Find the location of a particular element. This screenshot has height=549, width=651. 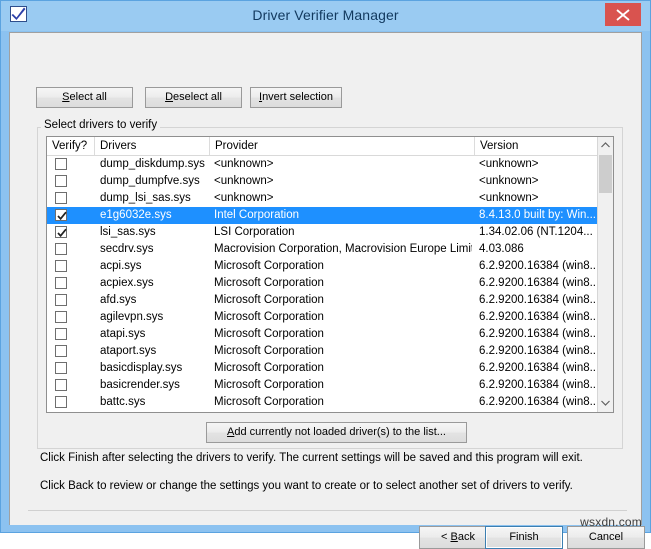

driver-name-cell: acpiex.sys is located at coordinates (127, 283).